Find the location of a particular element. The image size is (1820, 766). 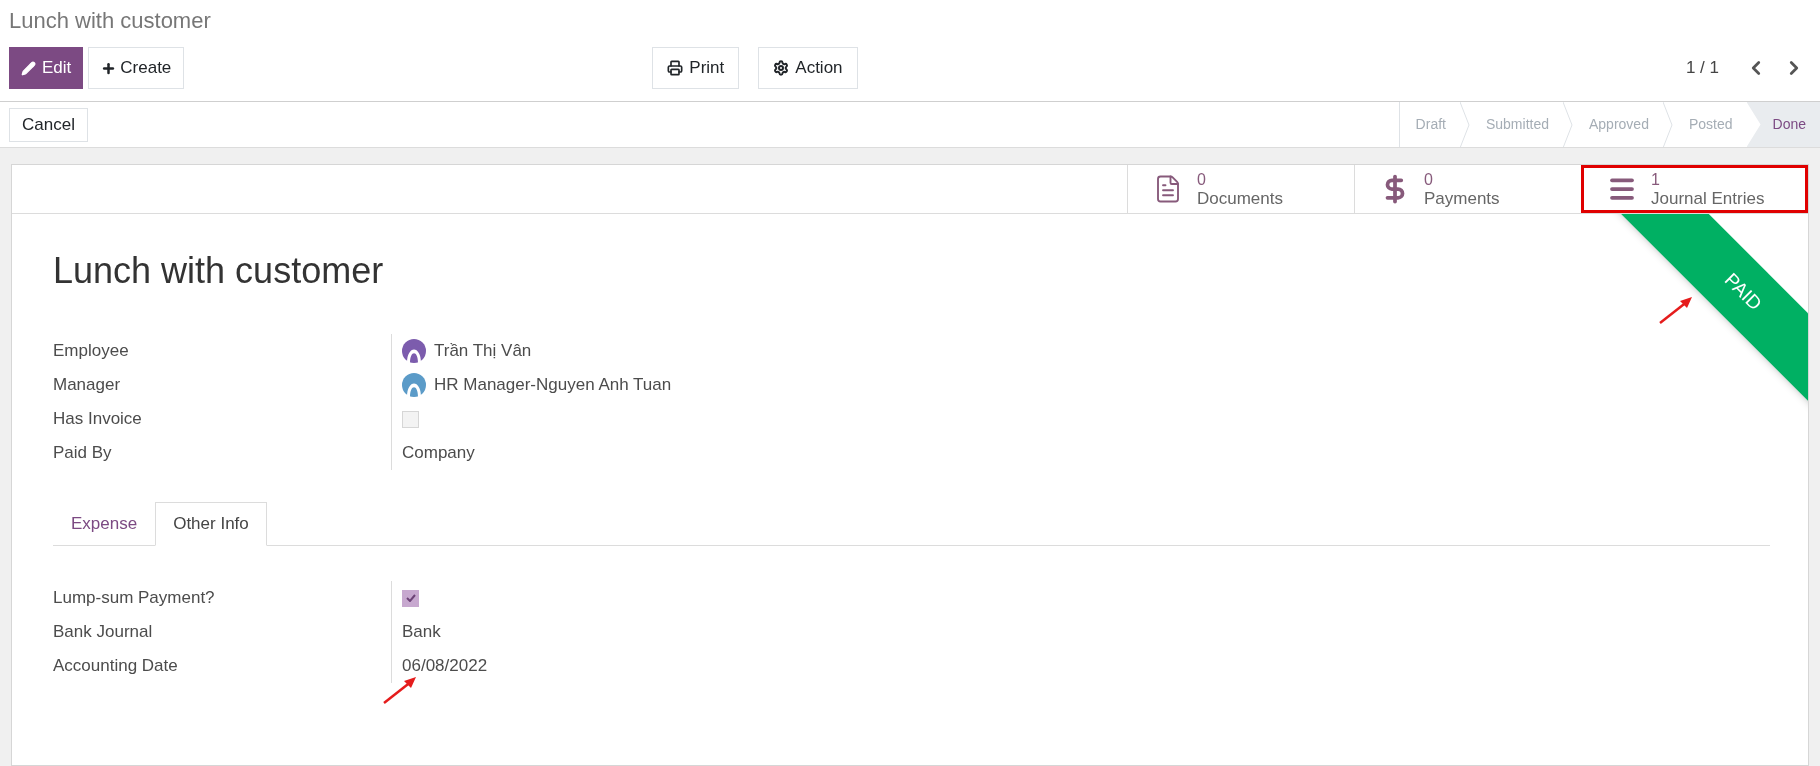

field-value: Bank is located at coordinates (421, 632).